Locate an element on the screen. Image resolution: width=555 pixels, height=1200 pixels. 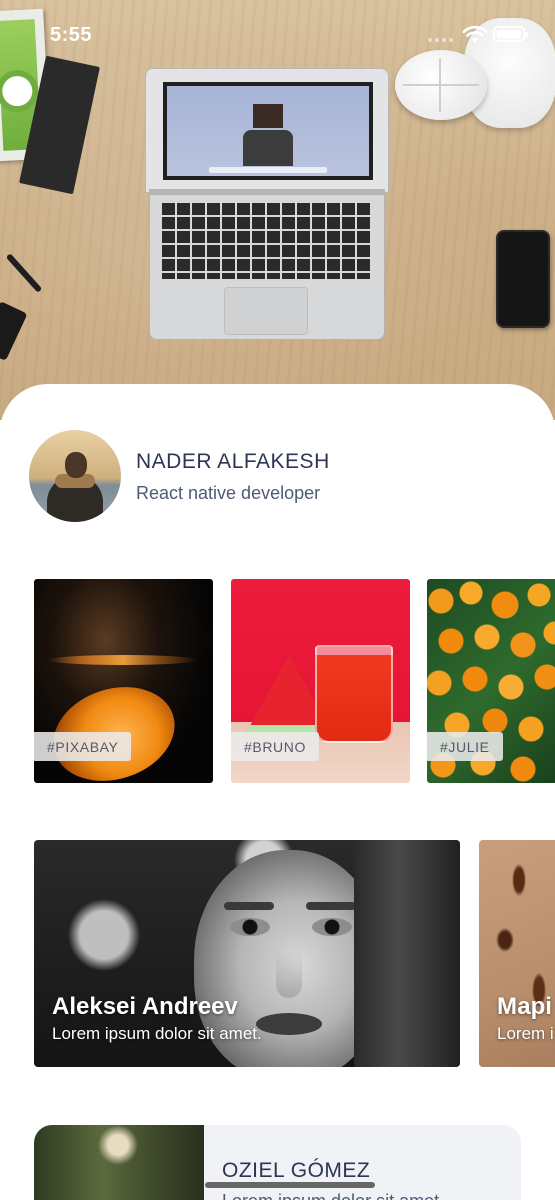
profile-header: NADER ALFAKESH React native developer is located at coordinates (279, 476).